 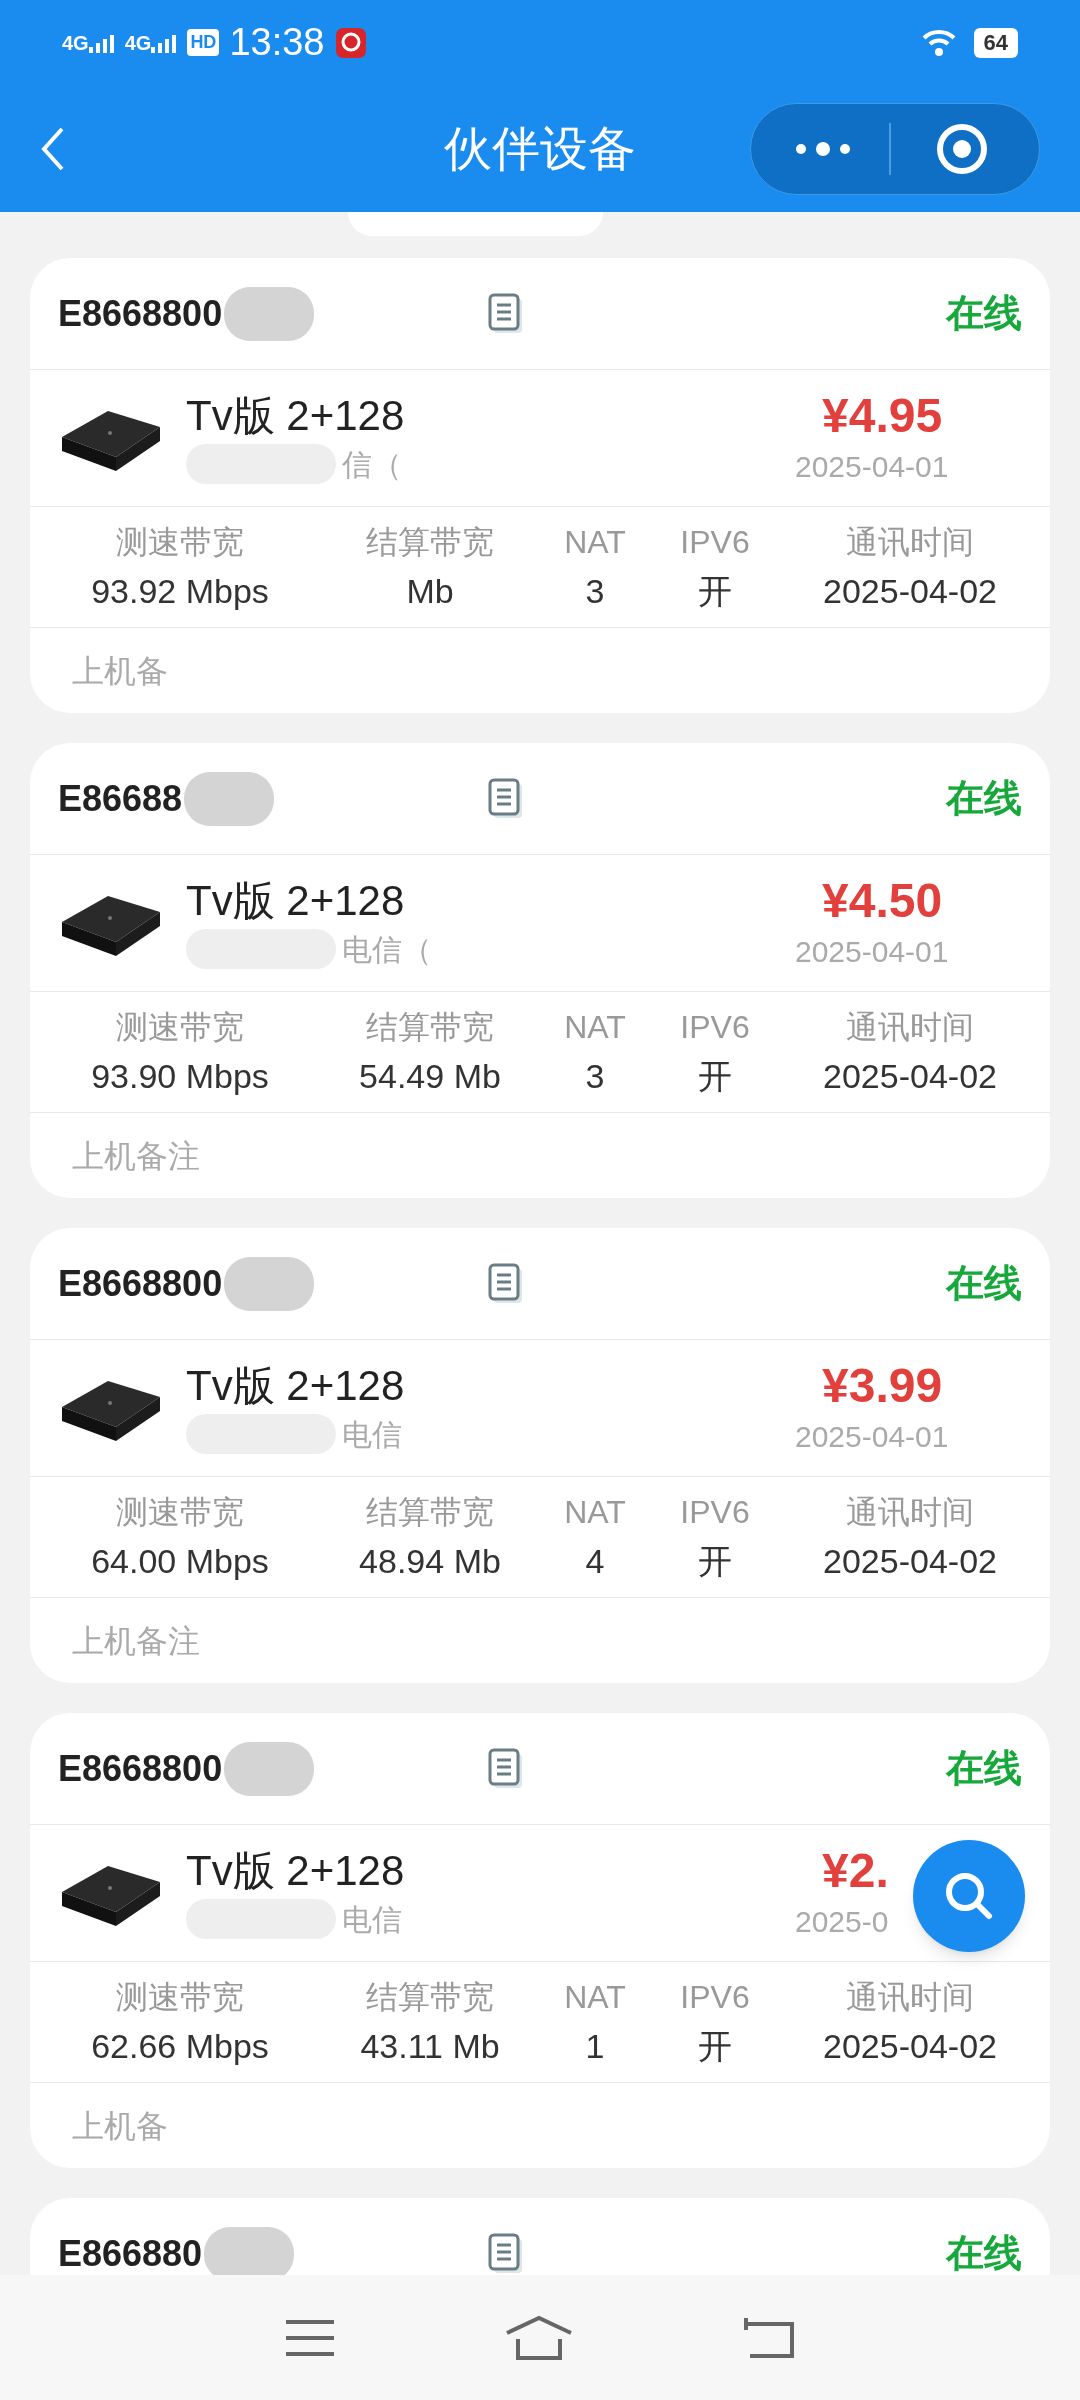 I want to click on stat-value: 1, so click(x=595, y=2046).